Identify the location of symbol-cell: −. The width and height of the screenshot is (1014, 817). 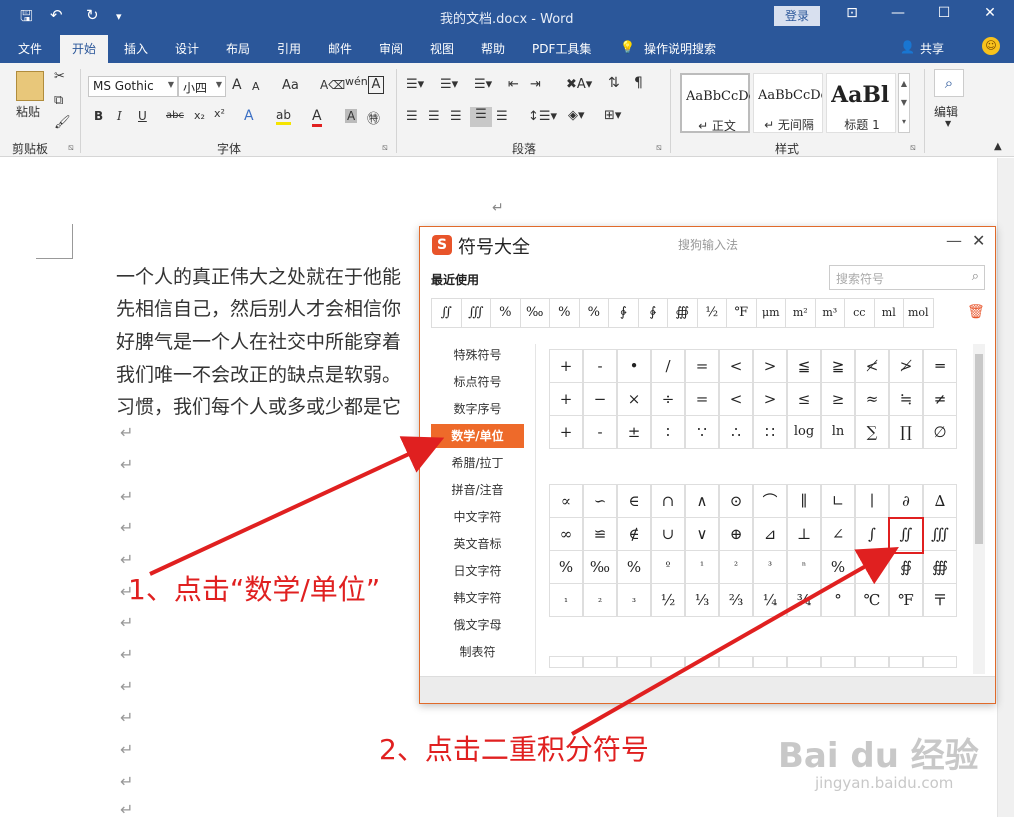
(600, 399).